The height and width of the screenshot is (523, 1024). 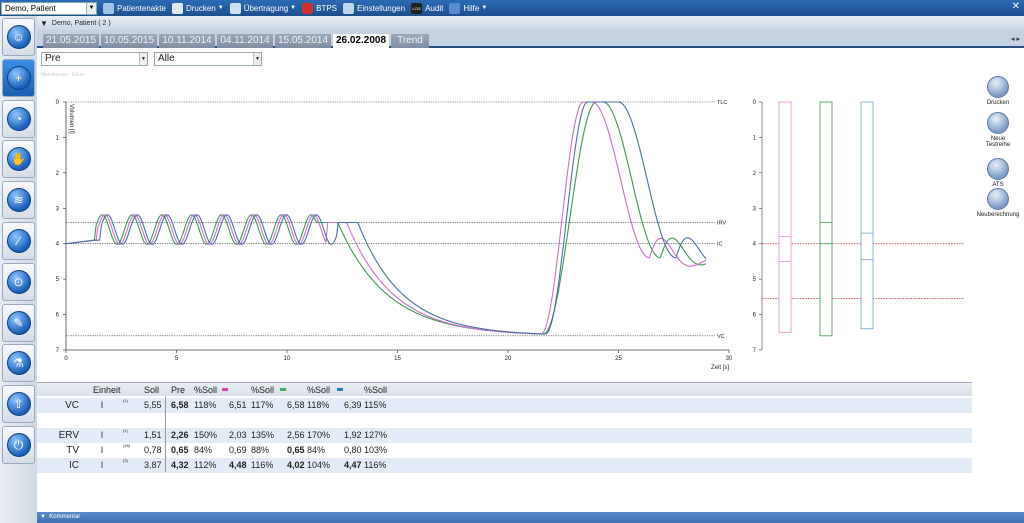 What do you see at coordinates (1016, 6) in the screenshot?
I see `close-icon: ✕` at bounding box center [1016, 6].